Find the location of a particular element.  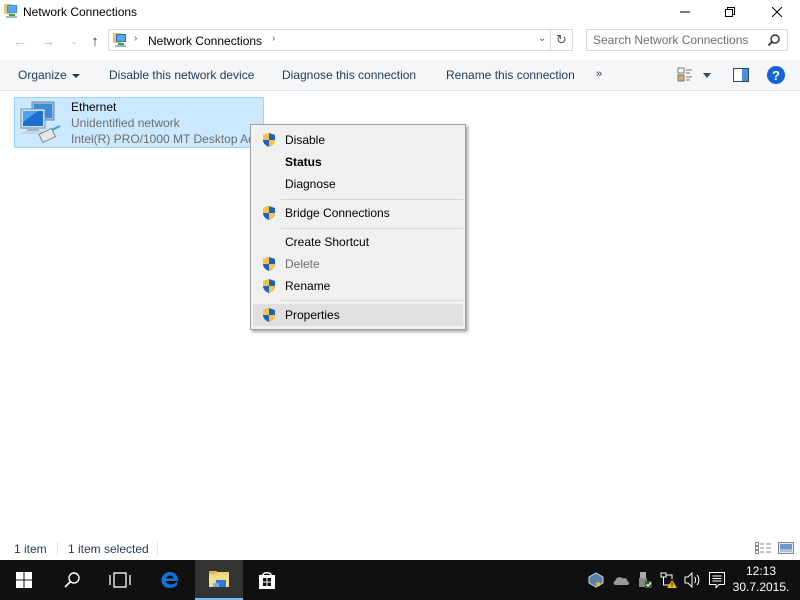

task-view-icon is located at coordinates (120, 580).